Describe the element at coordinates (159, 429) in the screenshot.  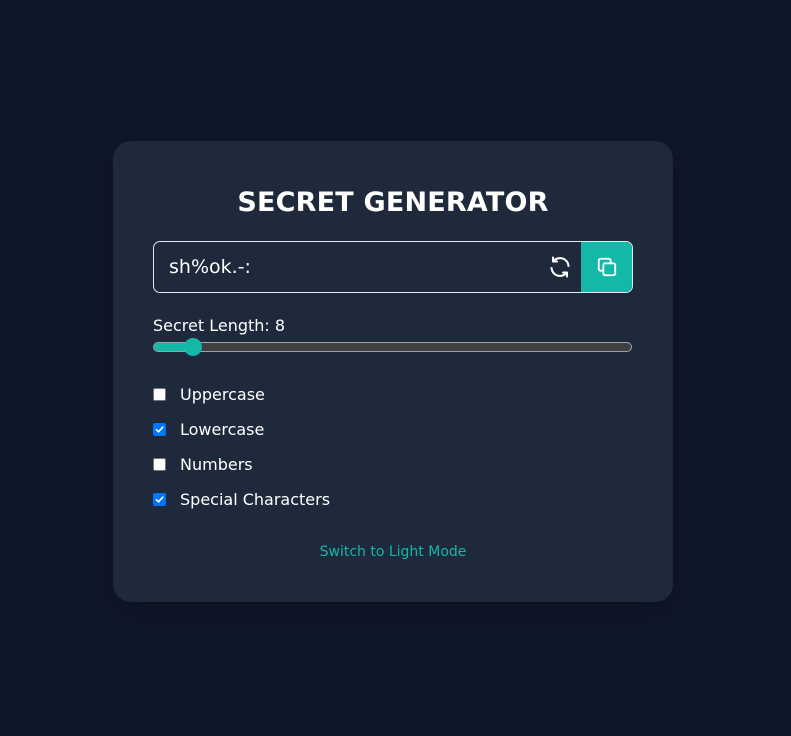
I see `lowercase-checkbox` at that location.